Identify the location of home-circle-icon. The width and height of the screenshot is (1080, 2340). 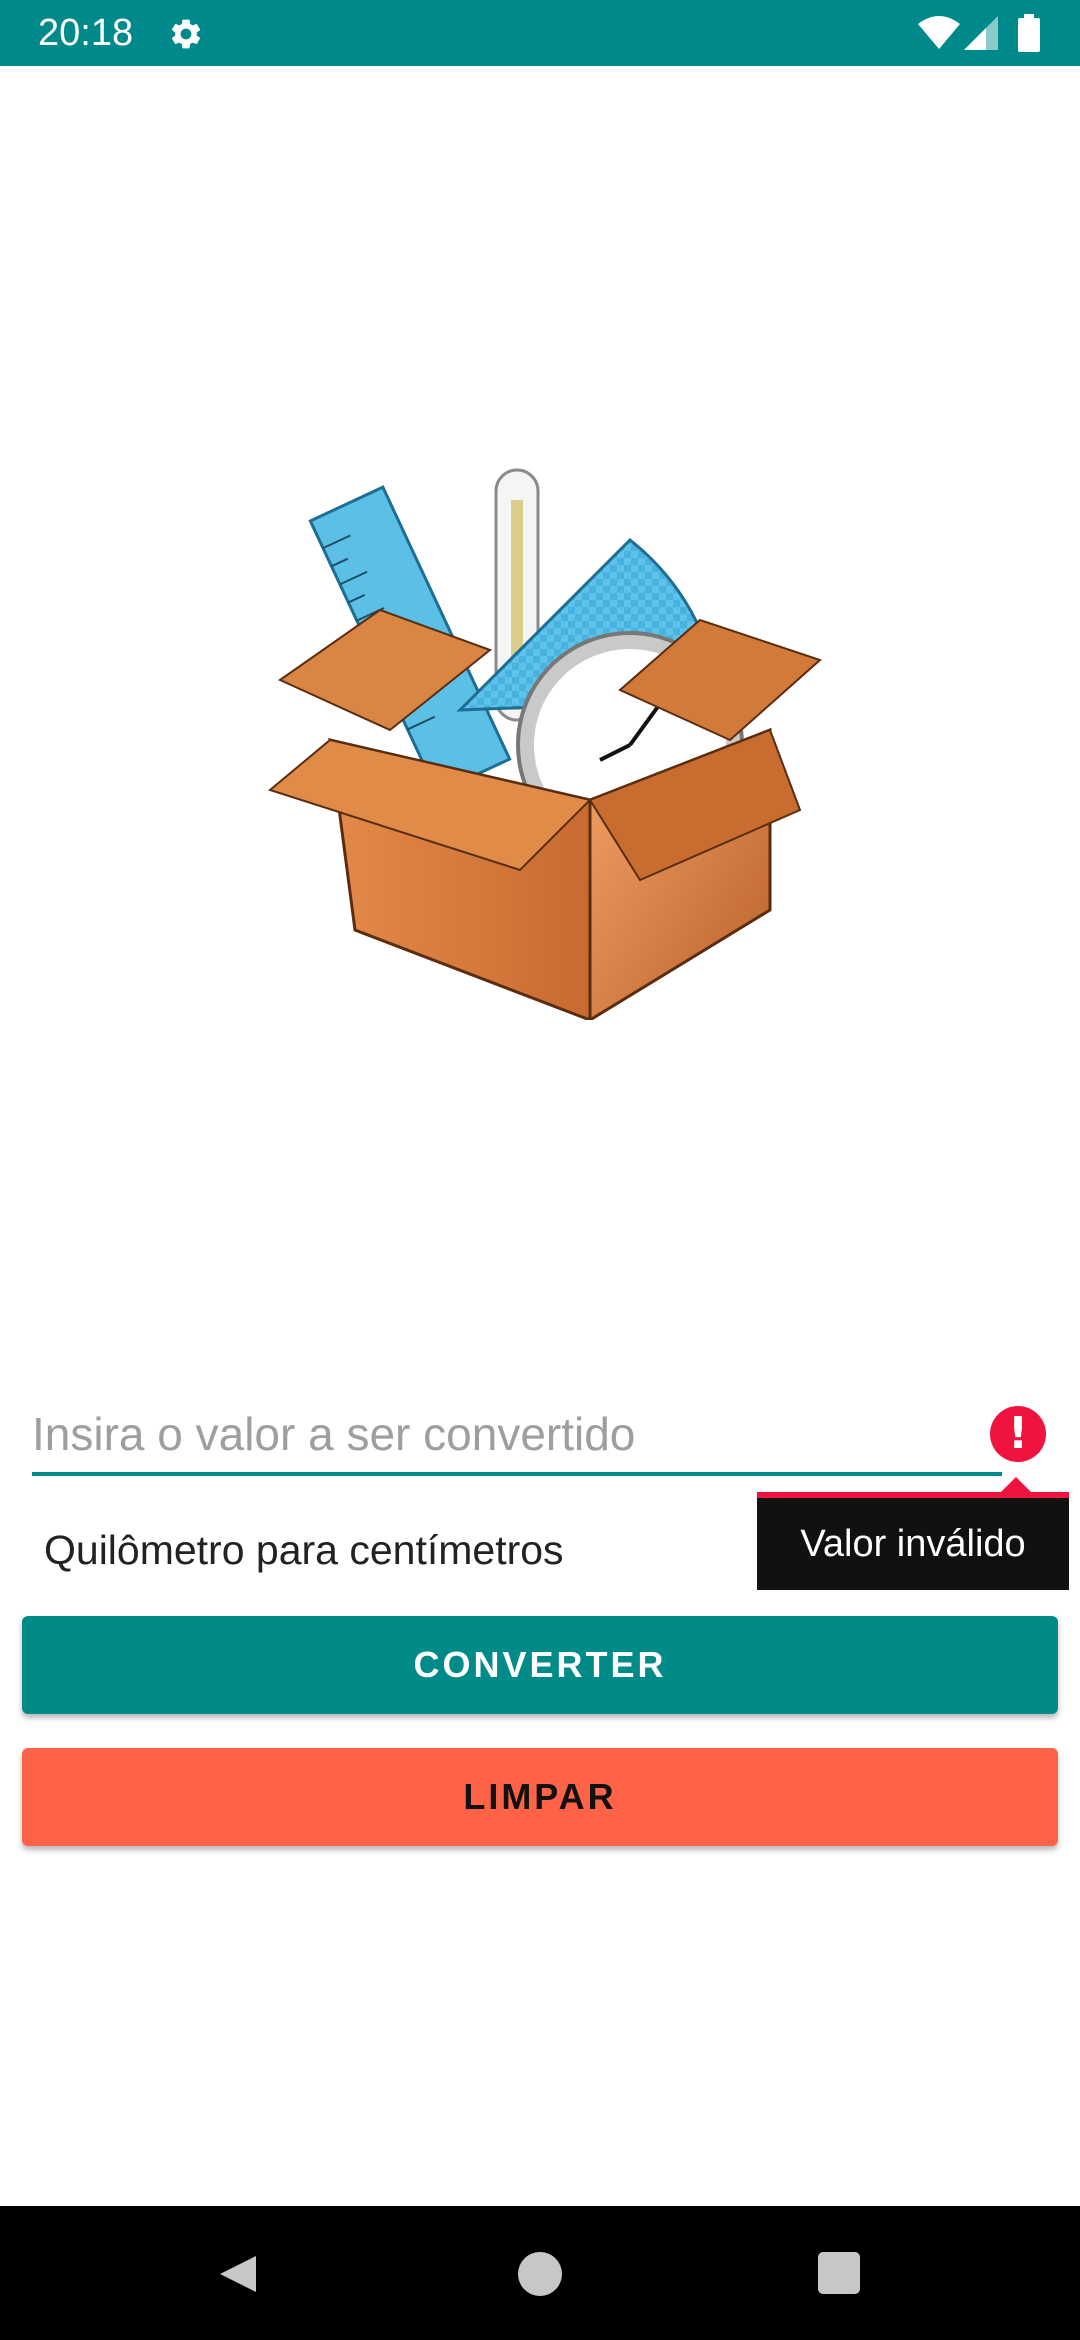
(540, 2274).